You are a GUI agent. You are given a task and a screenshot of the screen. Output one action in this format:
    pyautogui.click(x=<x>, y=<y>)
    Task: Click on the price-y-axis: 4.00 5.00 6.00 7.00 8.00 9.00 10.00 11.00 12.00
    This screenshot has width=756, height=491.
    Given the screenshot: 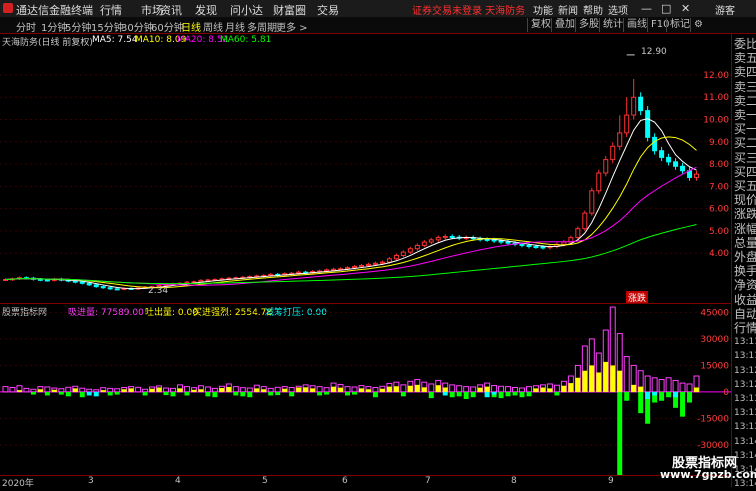 What is the action you would take?
    pyautogui.click(x=716, y=165)
    